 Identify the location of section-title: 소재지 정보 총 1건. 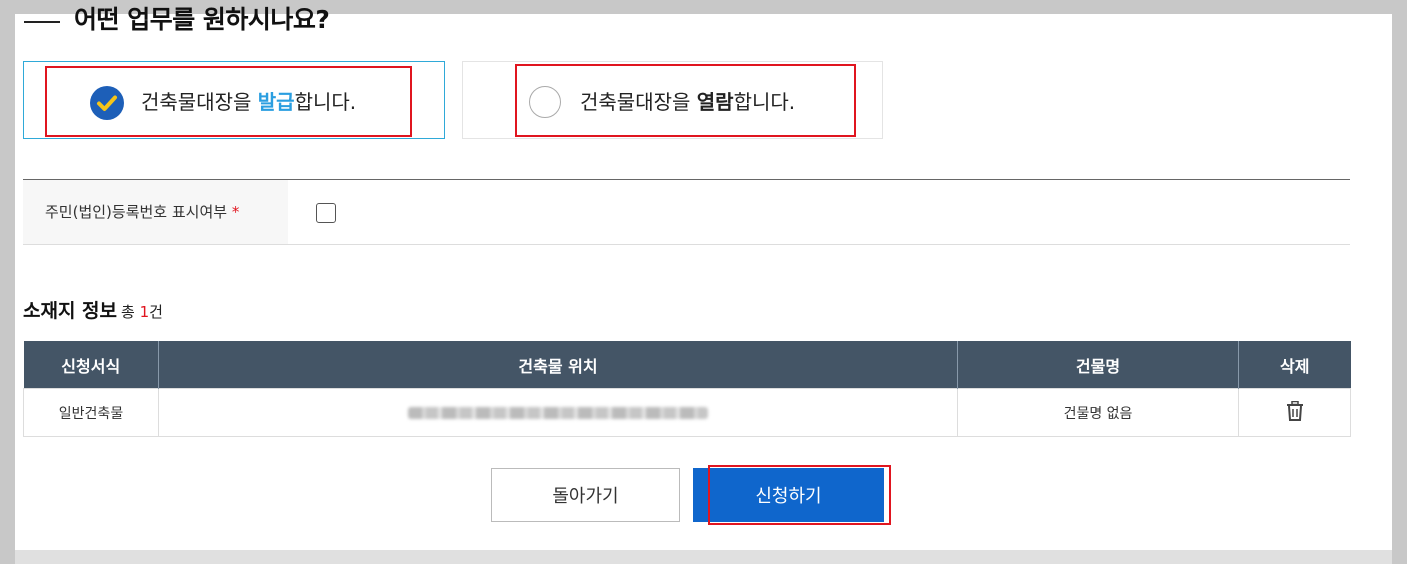
(93, 311).